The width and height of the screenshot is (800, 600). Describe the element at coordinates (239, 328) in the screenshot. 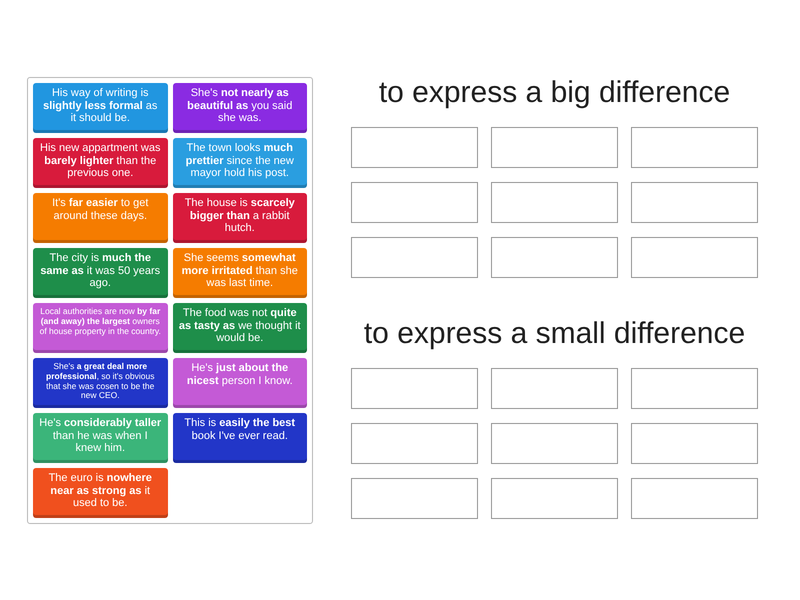

I see `sentence-card: The food was not quite as tasty as we thought it would be.` at that location.